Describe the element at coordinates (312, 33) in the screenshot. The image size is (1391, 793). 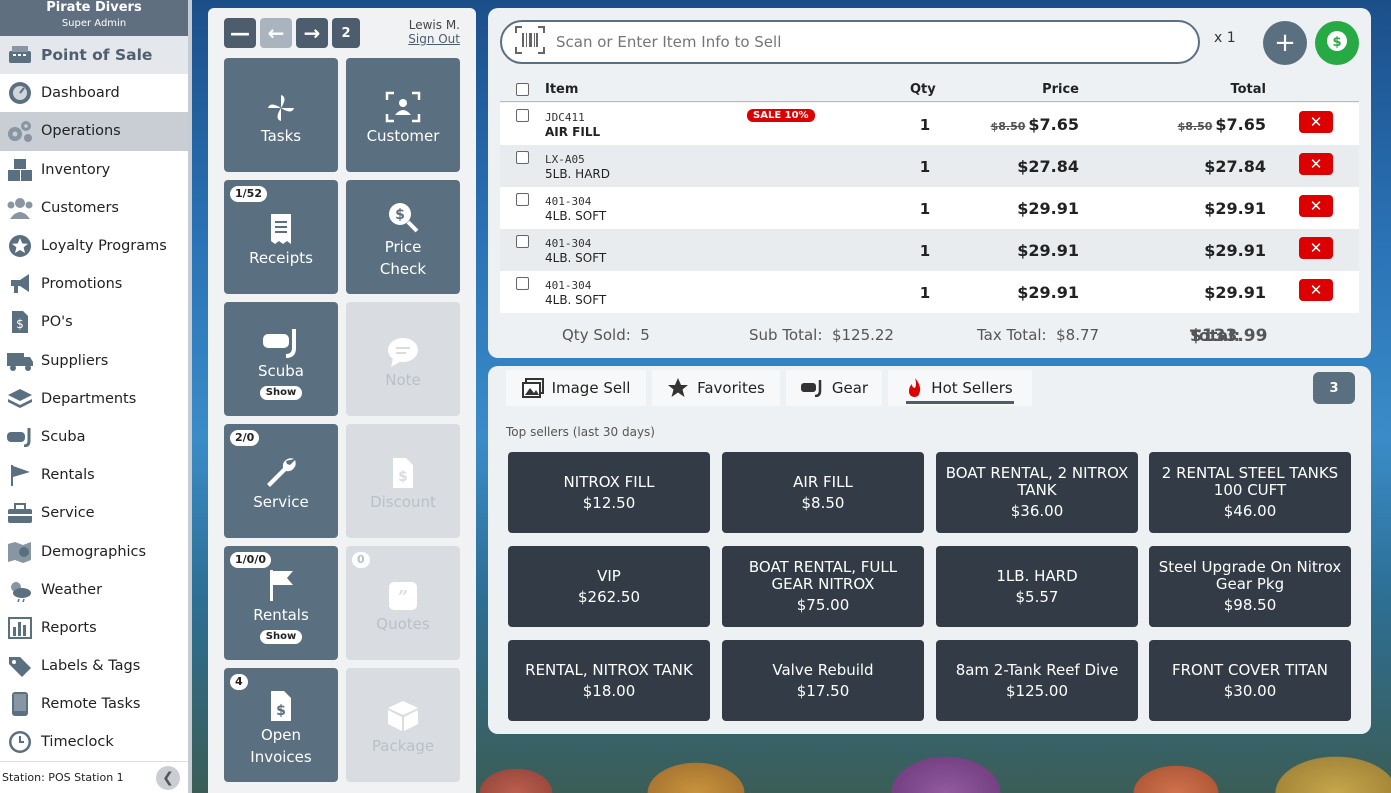
I see `forward-button: →` at that location.